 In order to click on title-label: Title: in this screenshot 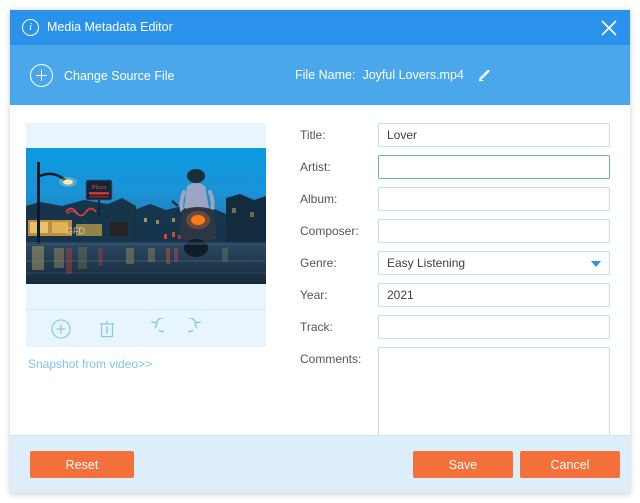, I will do `click(313, 135)`.